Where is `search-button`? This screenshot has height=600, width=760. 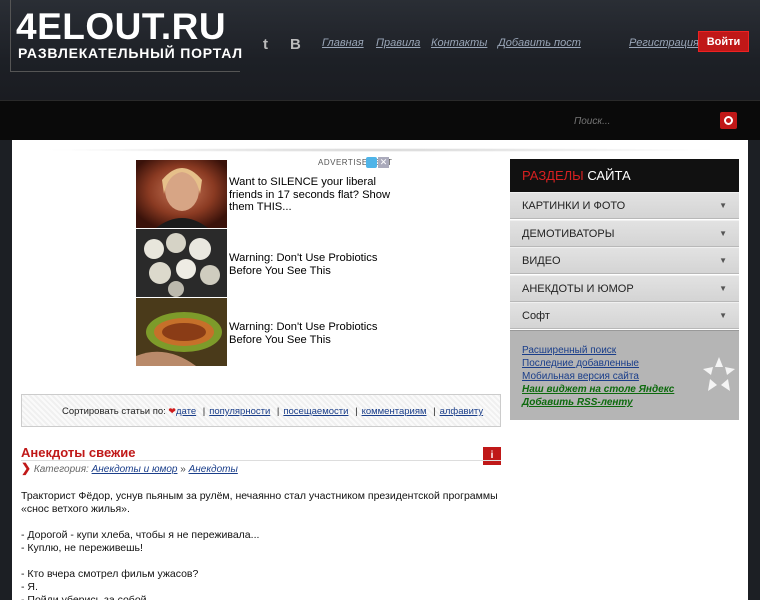
search-button is located at coordinates (728, 120).